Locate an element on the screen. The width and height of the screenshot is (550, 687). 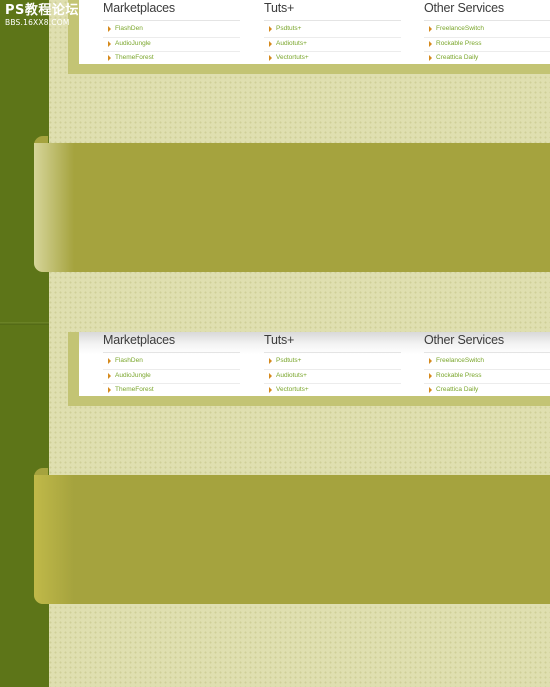
watermark-url: BBS.16XX8.COM is located at coordinates (37, 22).